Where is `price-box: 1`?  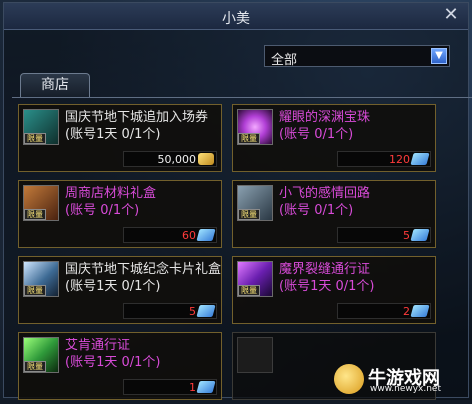 price-box: 1 is located at coordinates (170, 387).